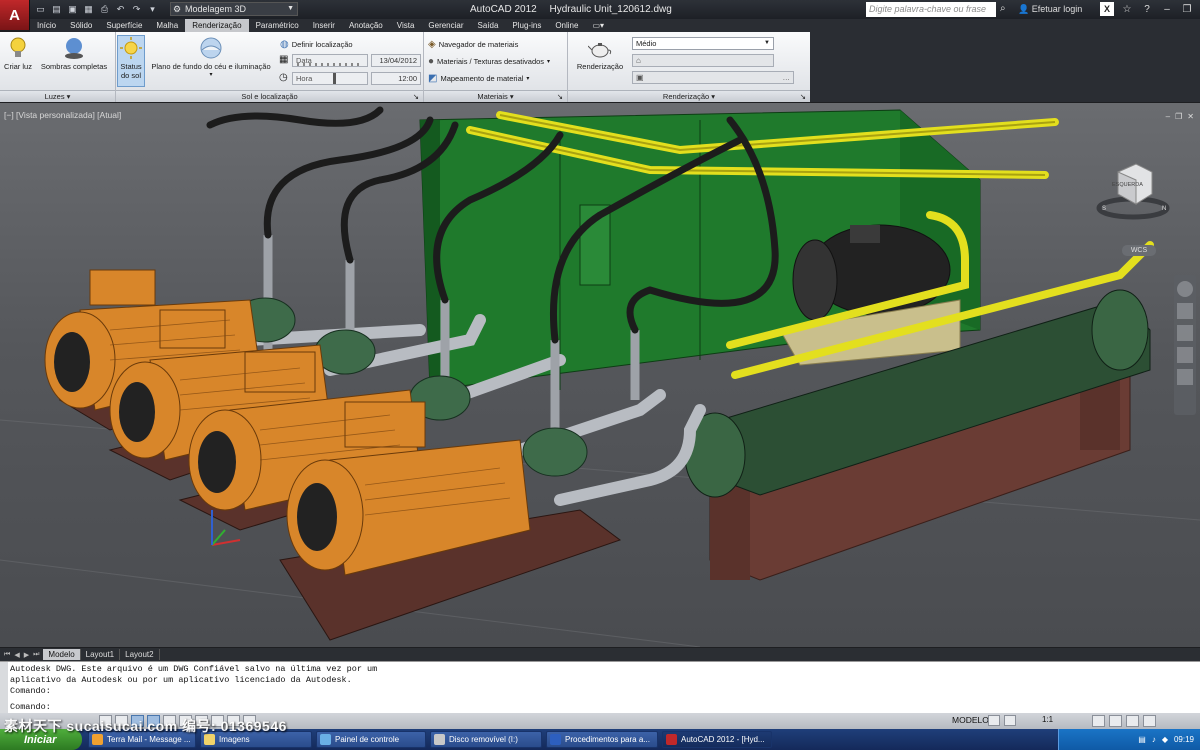 The width and height of the screenshot is (1200, 750). Describe the element at coordinates (124, 25) in the screenshot. I see `ribbon-tab: Superfície` at that location.